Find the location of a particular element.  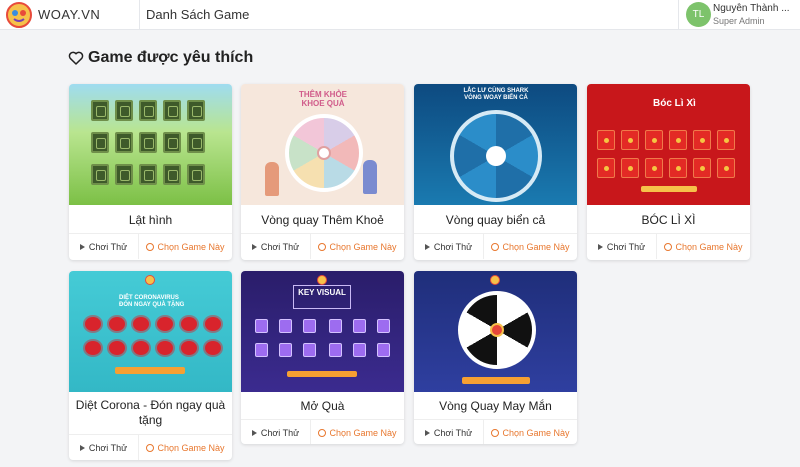

game-title: Vòng quay Thêm Khoẻ is located at coordinates (322, 220).